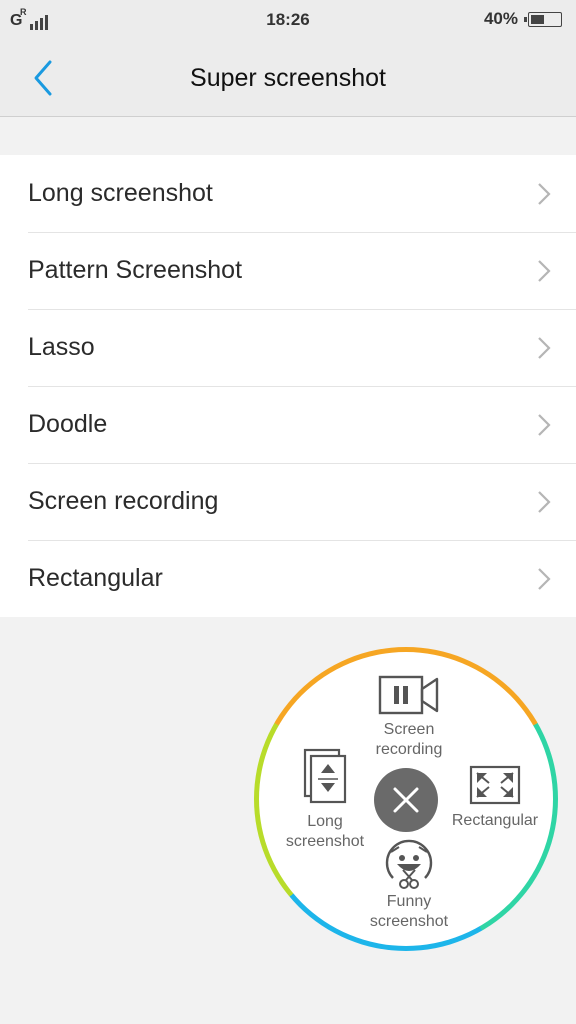  I want to click on close-button, so click(406, 800).